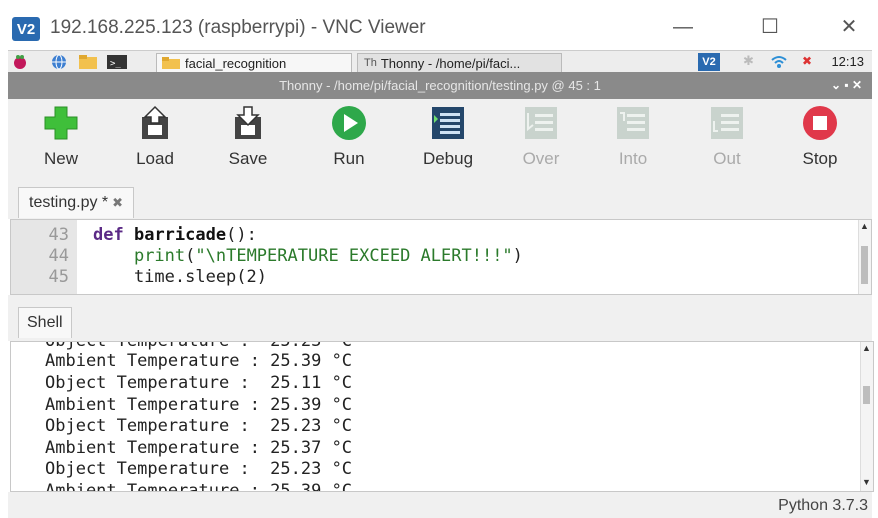 The image size is (878, 518). I want to click on minimize-button: —, so click(683, 27).